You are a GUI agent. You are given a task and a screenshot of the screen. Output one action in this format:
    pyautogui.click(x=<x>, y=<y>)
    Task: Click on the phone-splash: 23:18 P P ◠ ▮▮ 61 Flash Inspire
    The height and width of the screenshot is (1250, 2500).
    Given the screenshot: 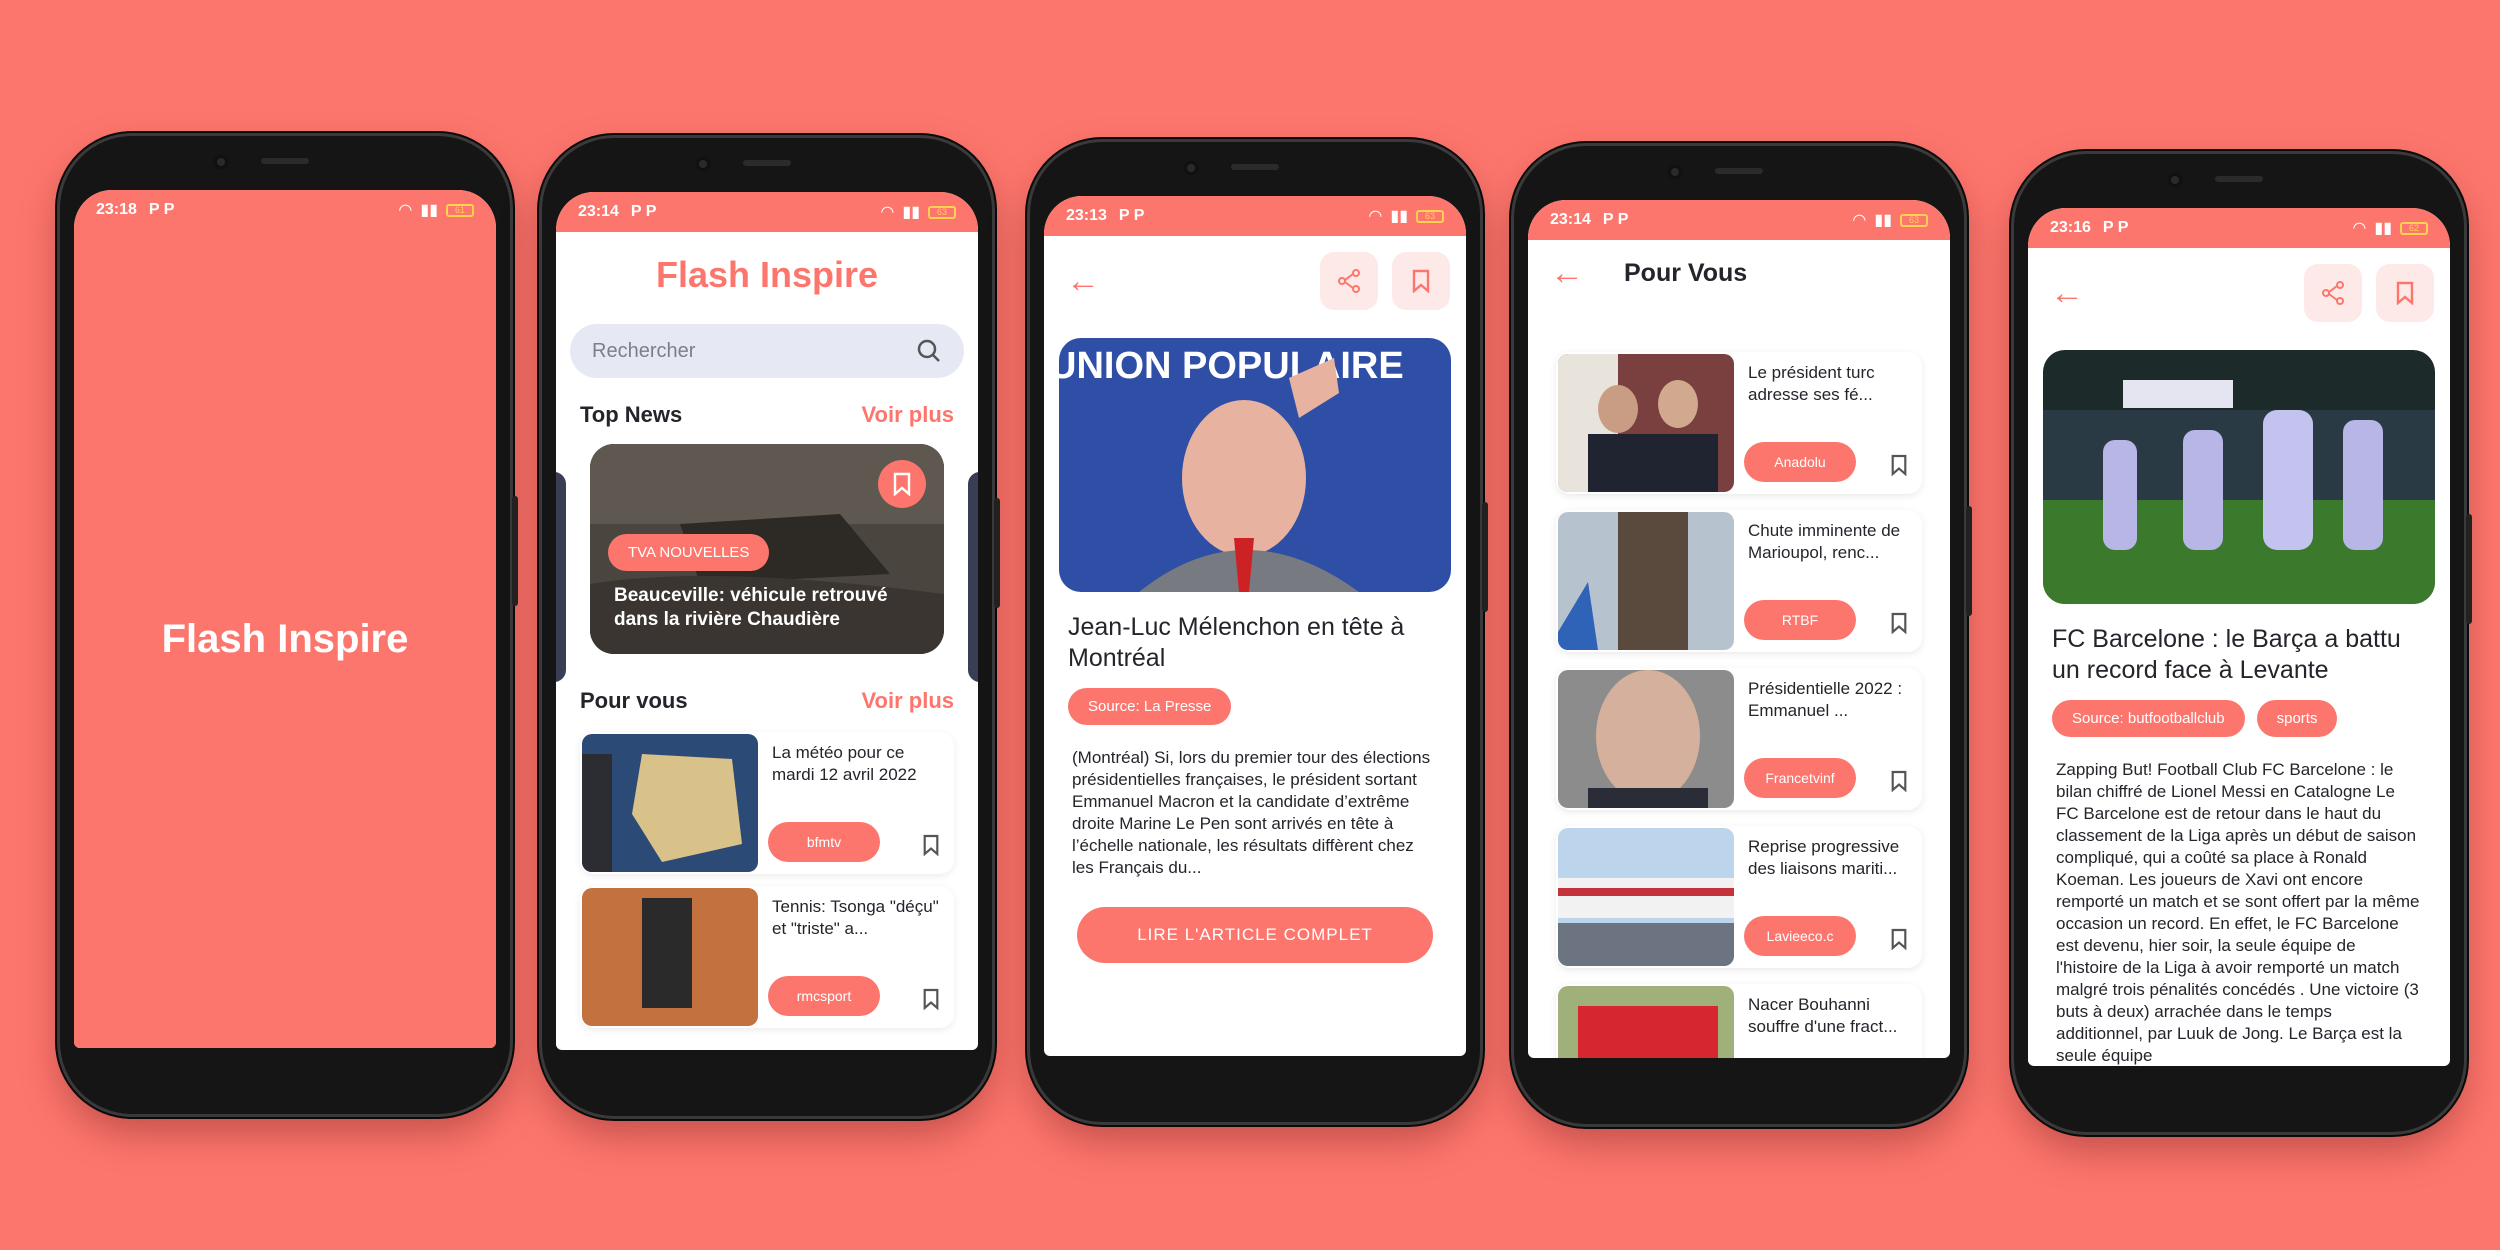 What is the action you would take?
    pyautogui.click(x=289, y=625)
    